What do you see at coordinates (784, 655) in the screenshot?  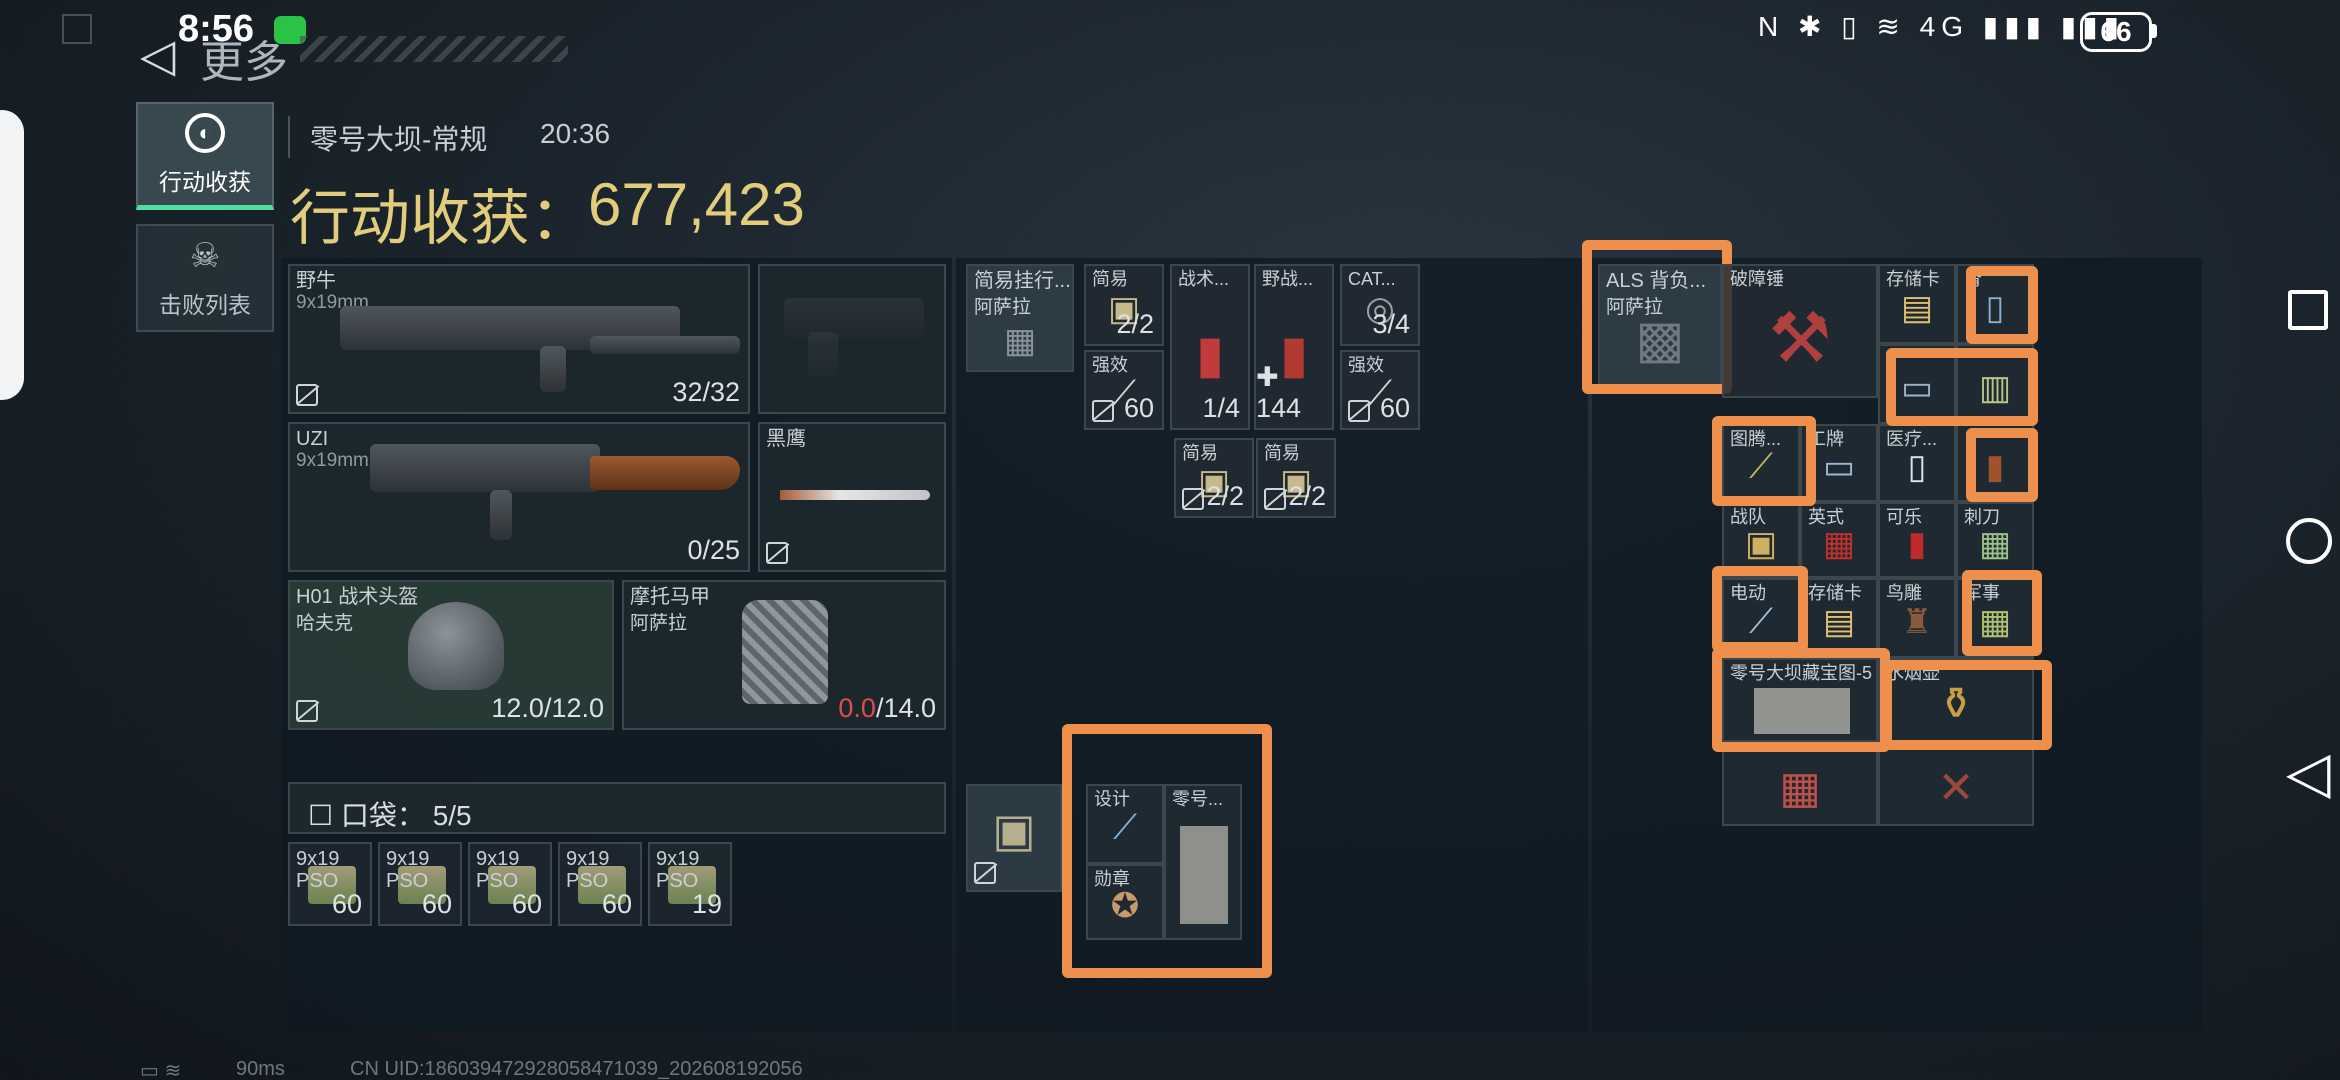 I see `vest-slot: 摩托马甲 阿萨拉 0.0/14.0` at bounding box center [784, 655].